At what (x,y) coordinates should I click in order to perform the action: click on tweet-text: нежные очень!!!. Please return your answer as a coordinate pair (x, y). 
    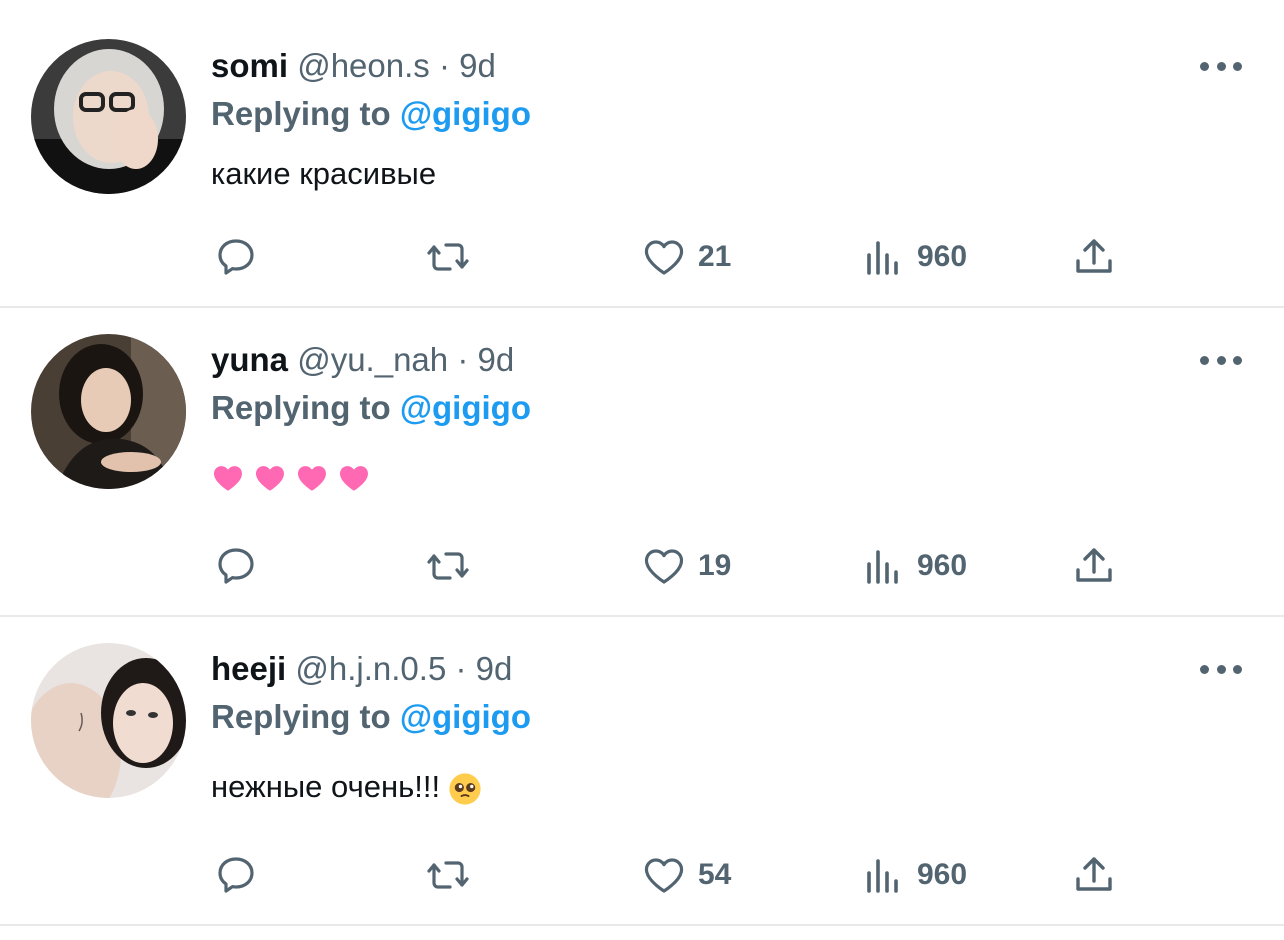
    Looking at the image, I should click on (326, 786).